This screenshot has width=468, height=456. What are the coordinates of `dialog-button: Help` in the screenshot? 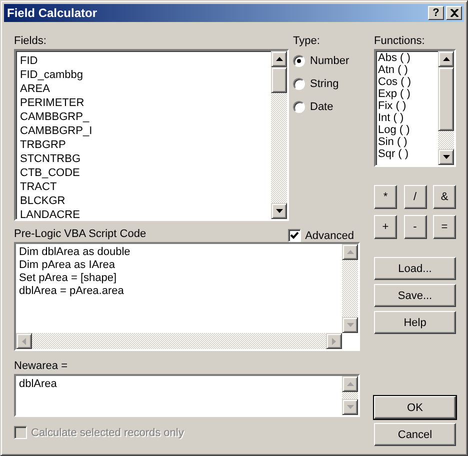 It's located at (415, 322).